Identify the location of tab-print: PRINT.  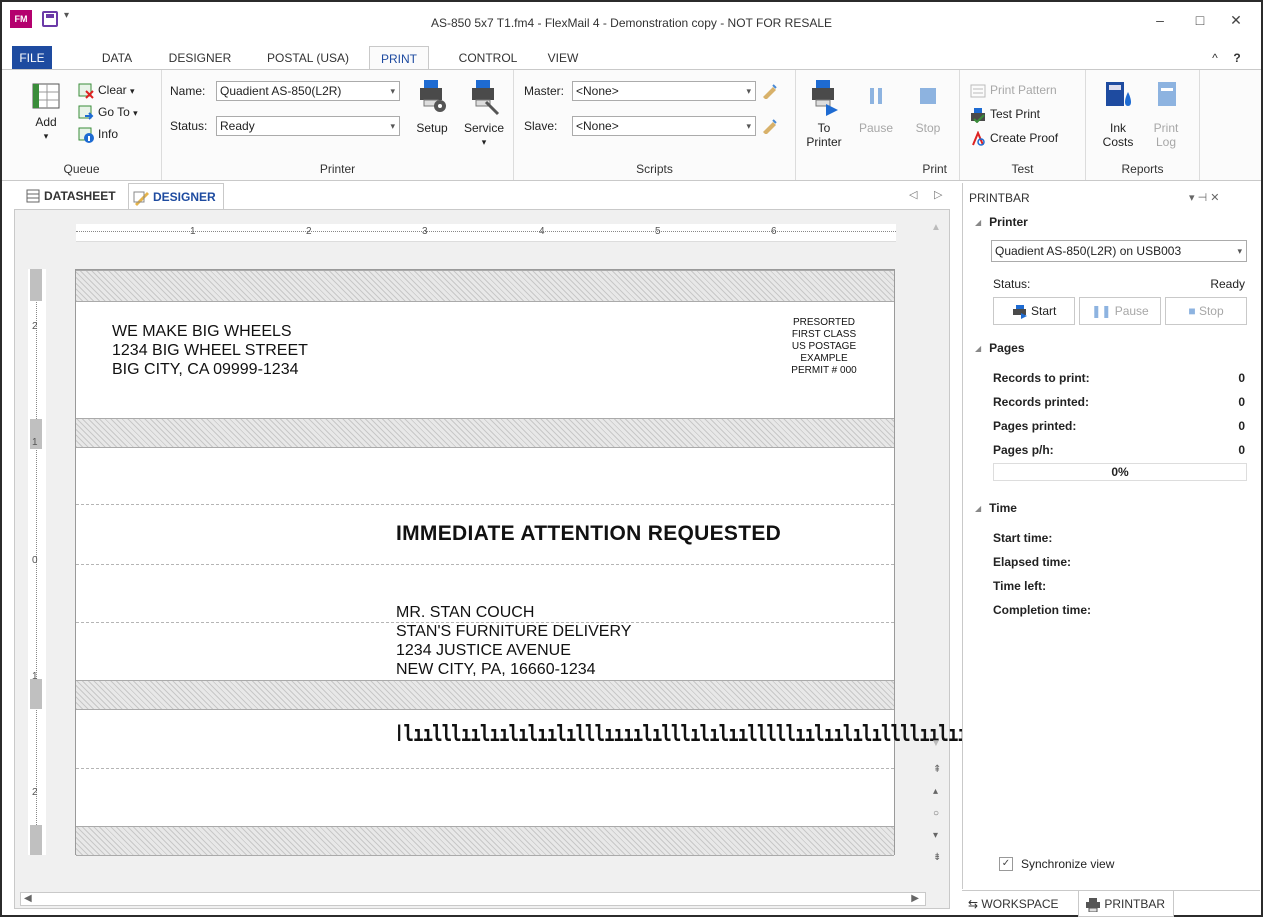
(399, 58).